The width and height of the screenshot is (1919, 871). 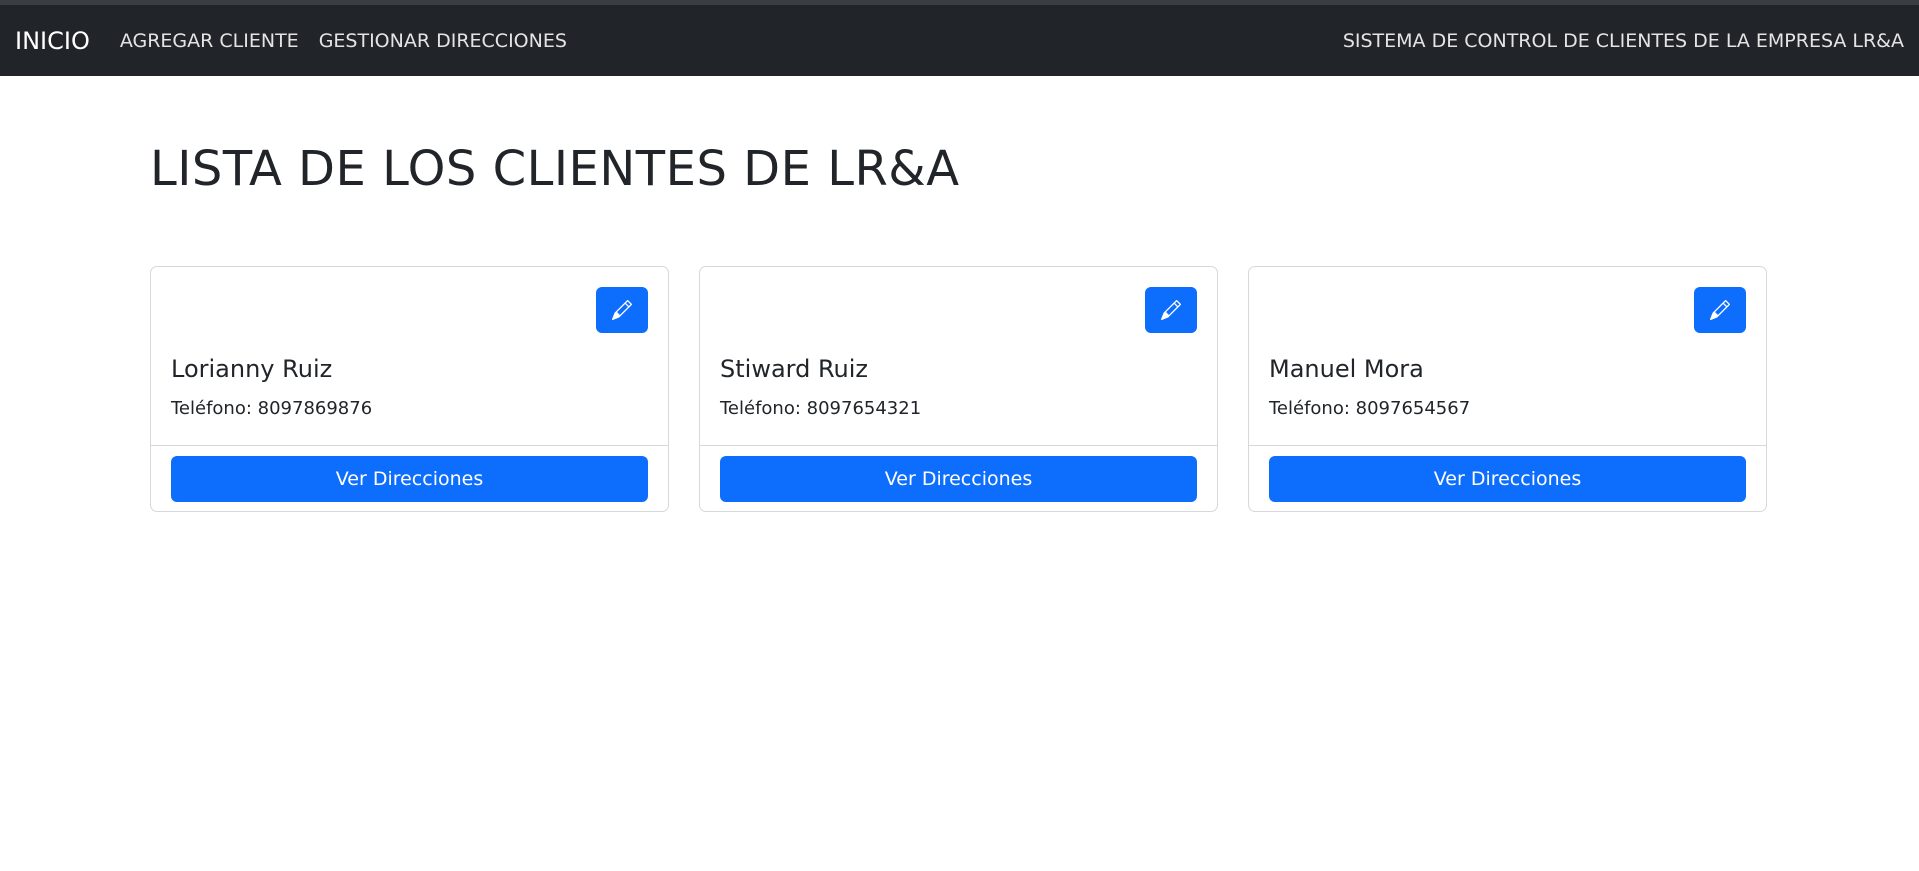 What do you see at coordinates (1370, 408) in the screenshot?
I see `client-phone: Teléfono: 8097654567` at bounding box center [1370, 408].